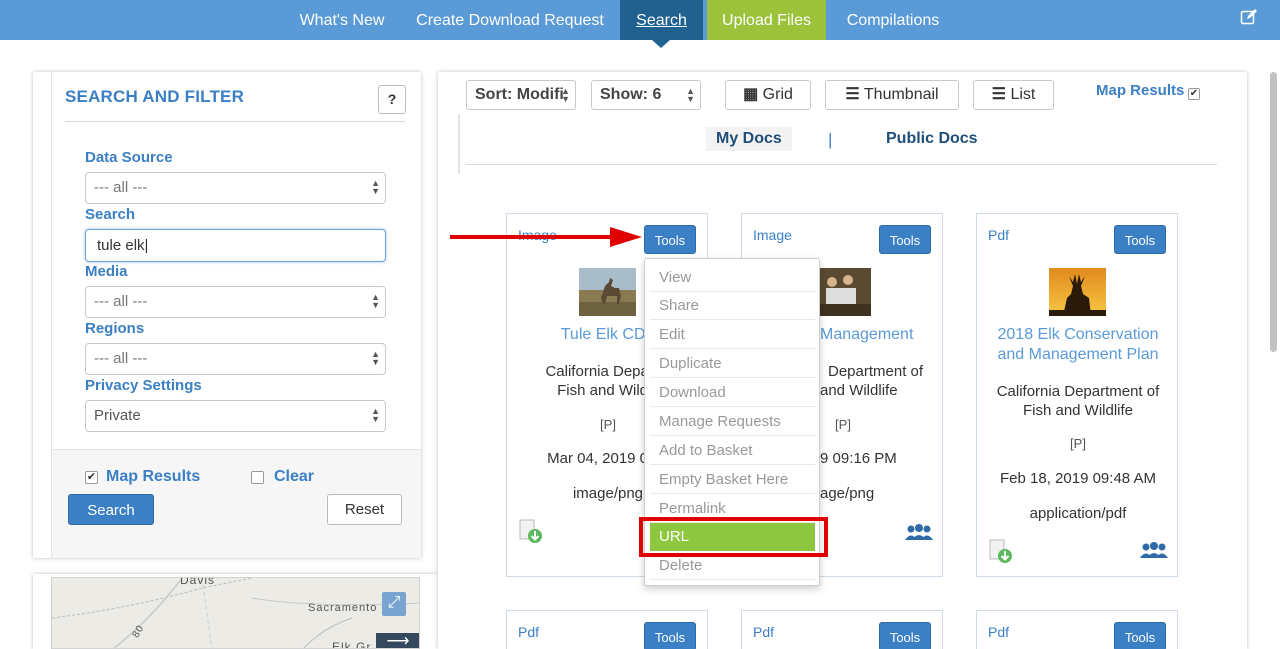 Image resolution: width=1280 pixels, height=649 pixels. What do you see at coordinates (858, 458) in the screenshot?
I see `doc-date: 9 09:16 PM` at bounding box center [858, 458].